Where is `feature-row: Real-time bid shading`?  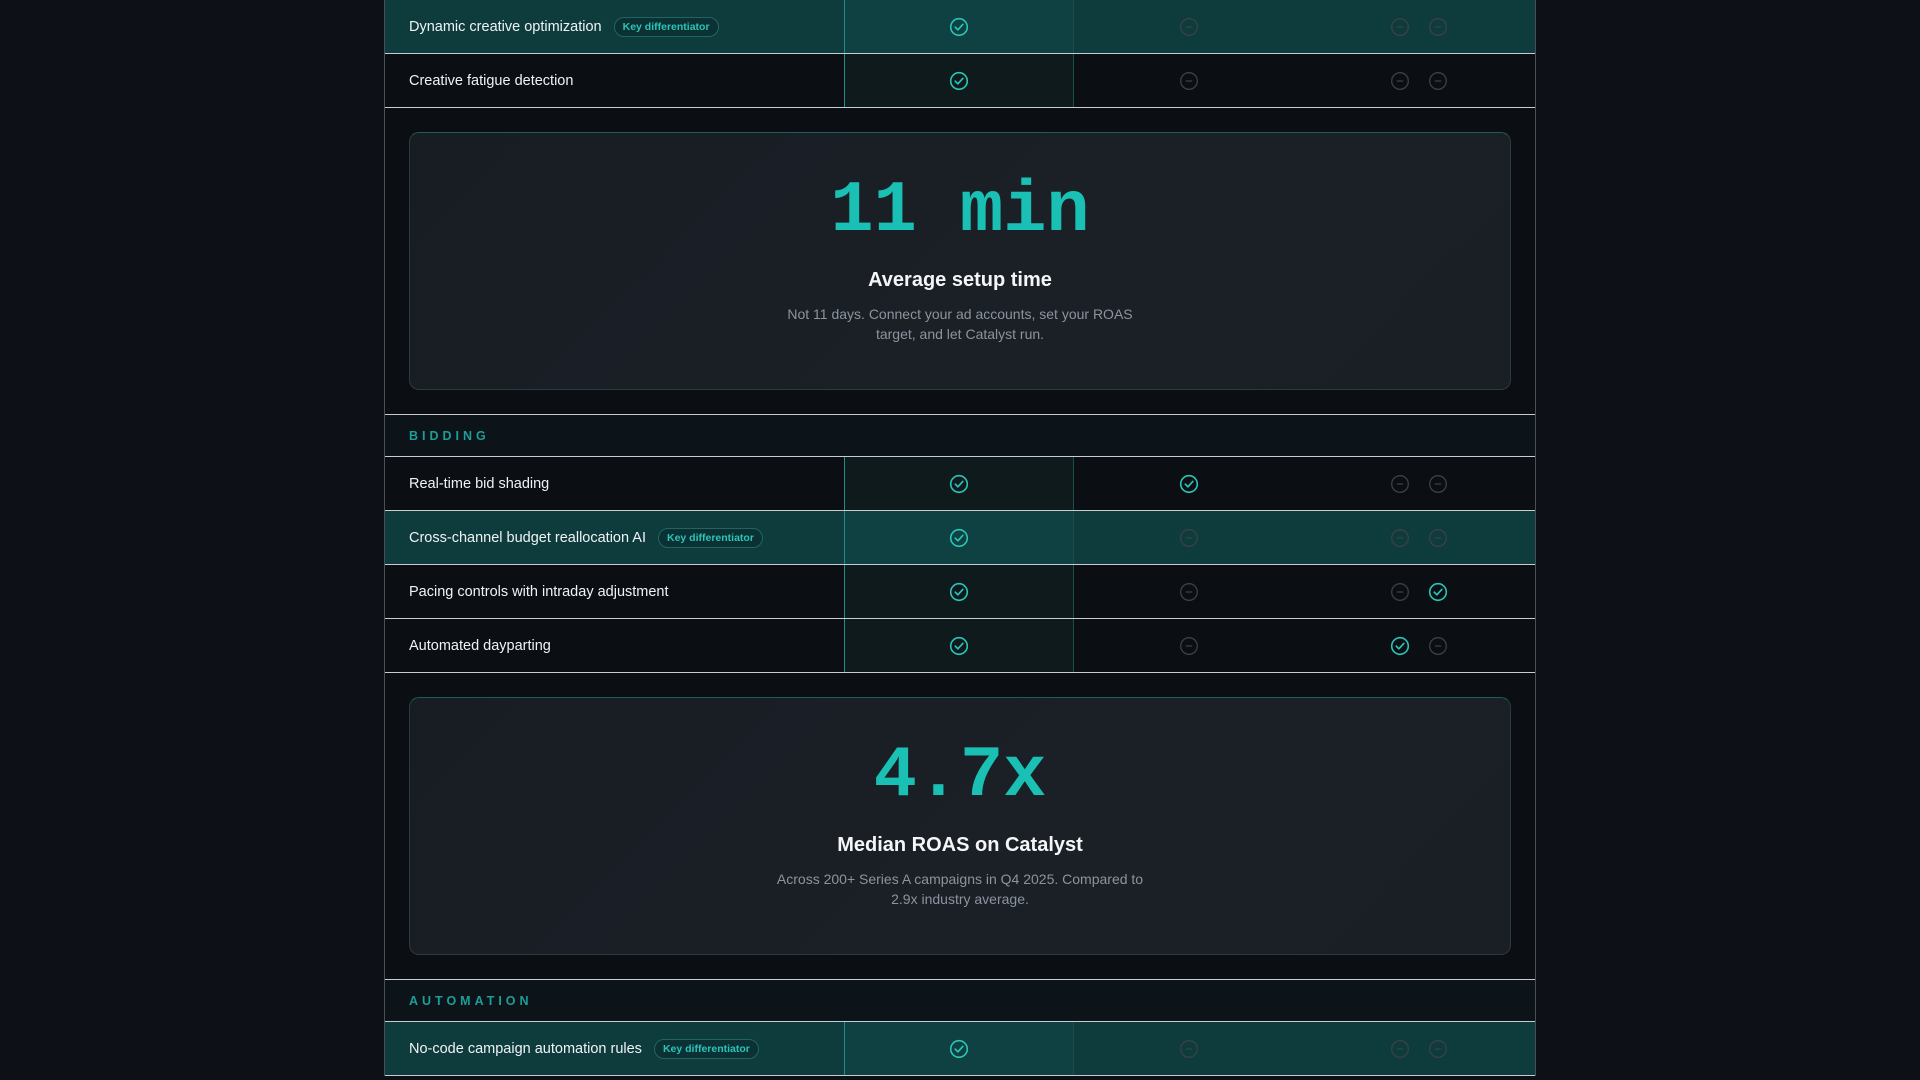 feature-row: Real-time bid shading is located at coordinates (960, 484).